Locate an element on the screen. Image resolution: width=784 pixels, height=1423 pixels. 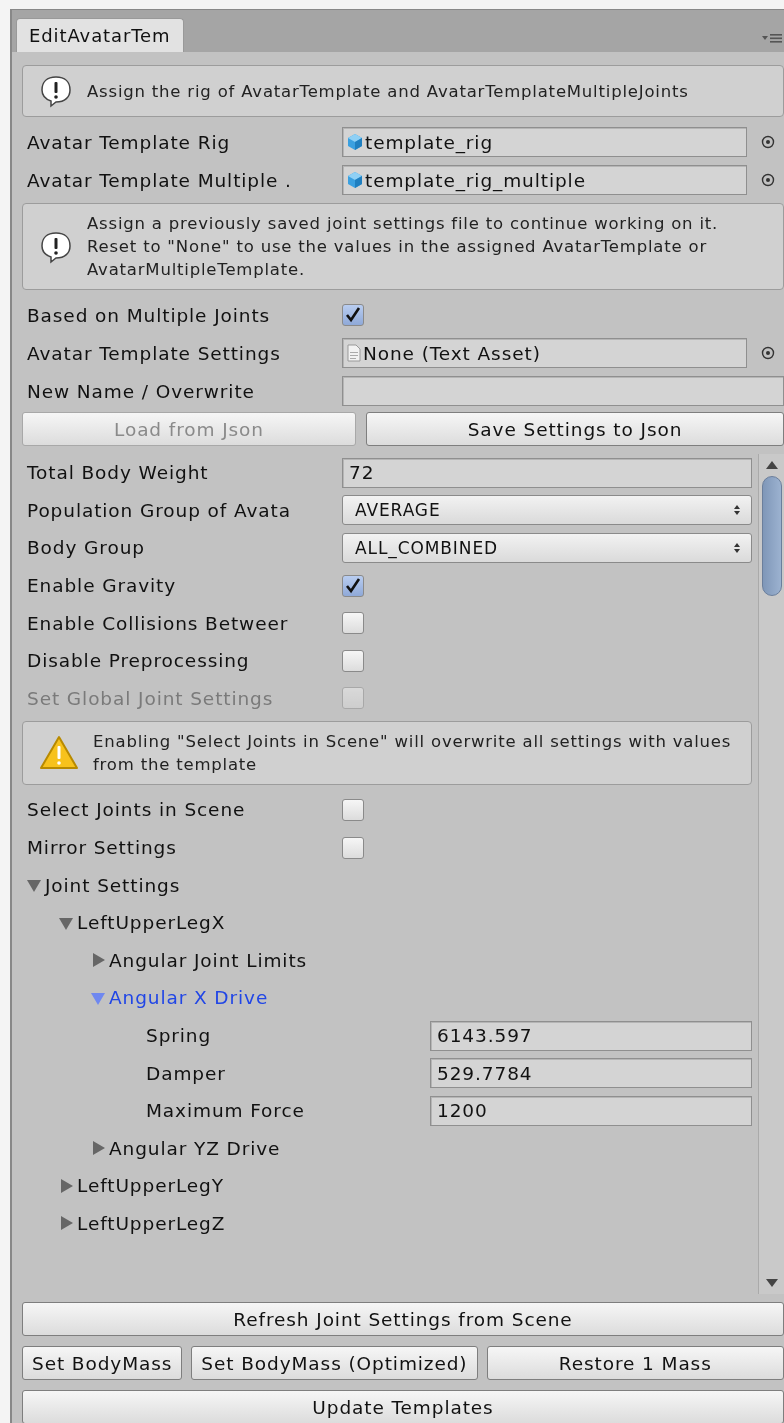
tree-item: LeftUpperLegY is located at coordinates (141, 1186).